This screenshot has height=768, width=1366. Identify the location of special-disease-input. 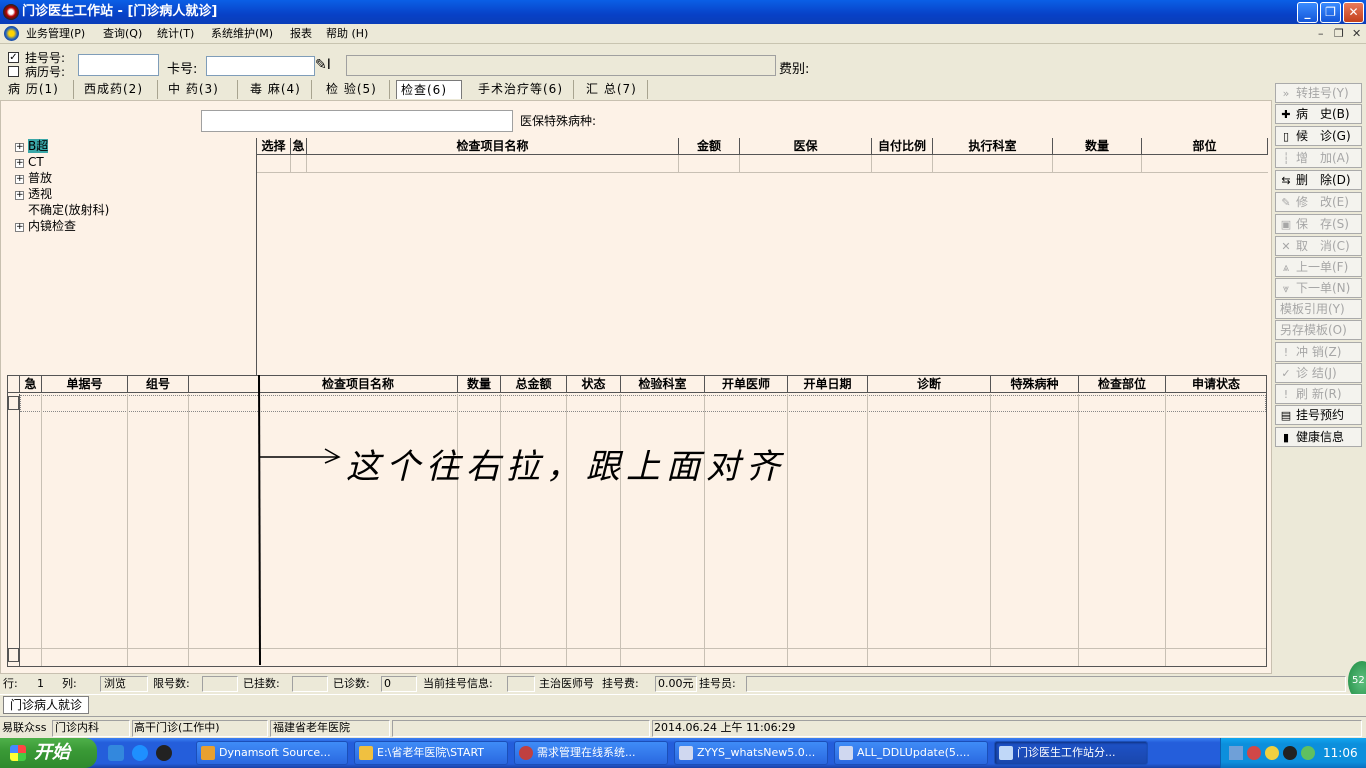
(357, 121).